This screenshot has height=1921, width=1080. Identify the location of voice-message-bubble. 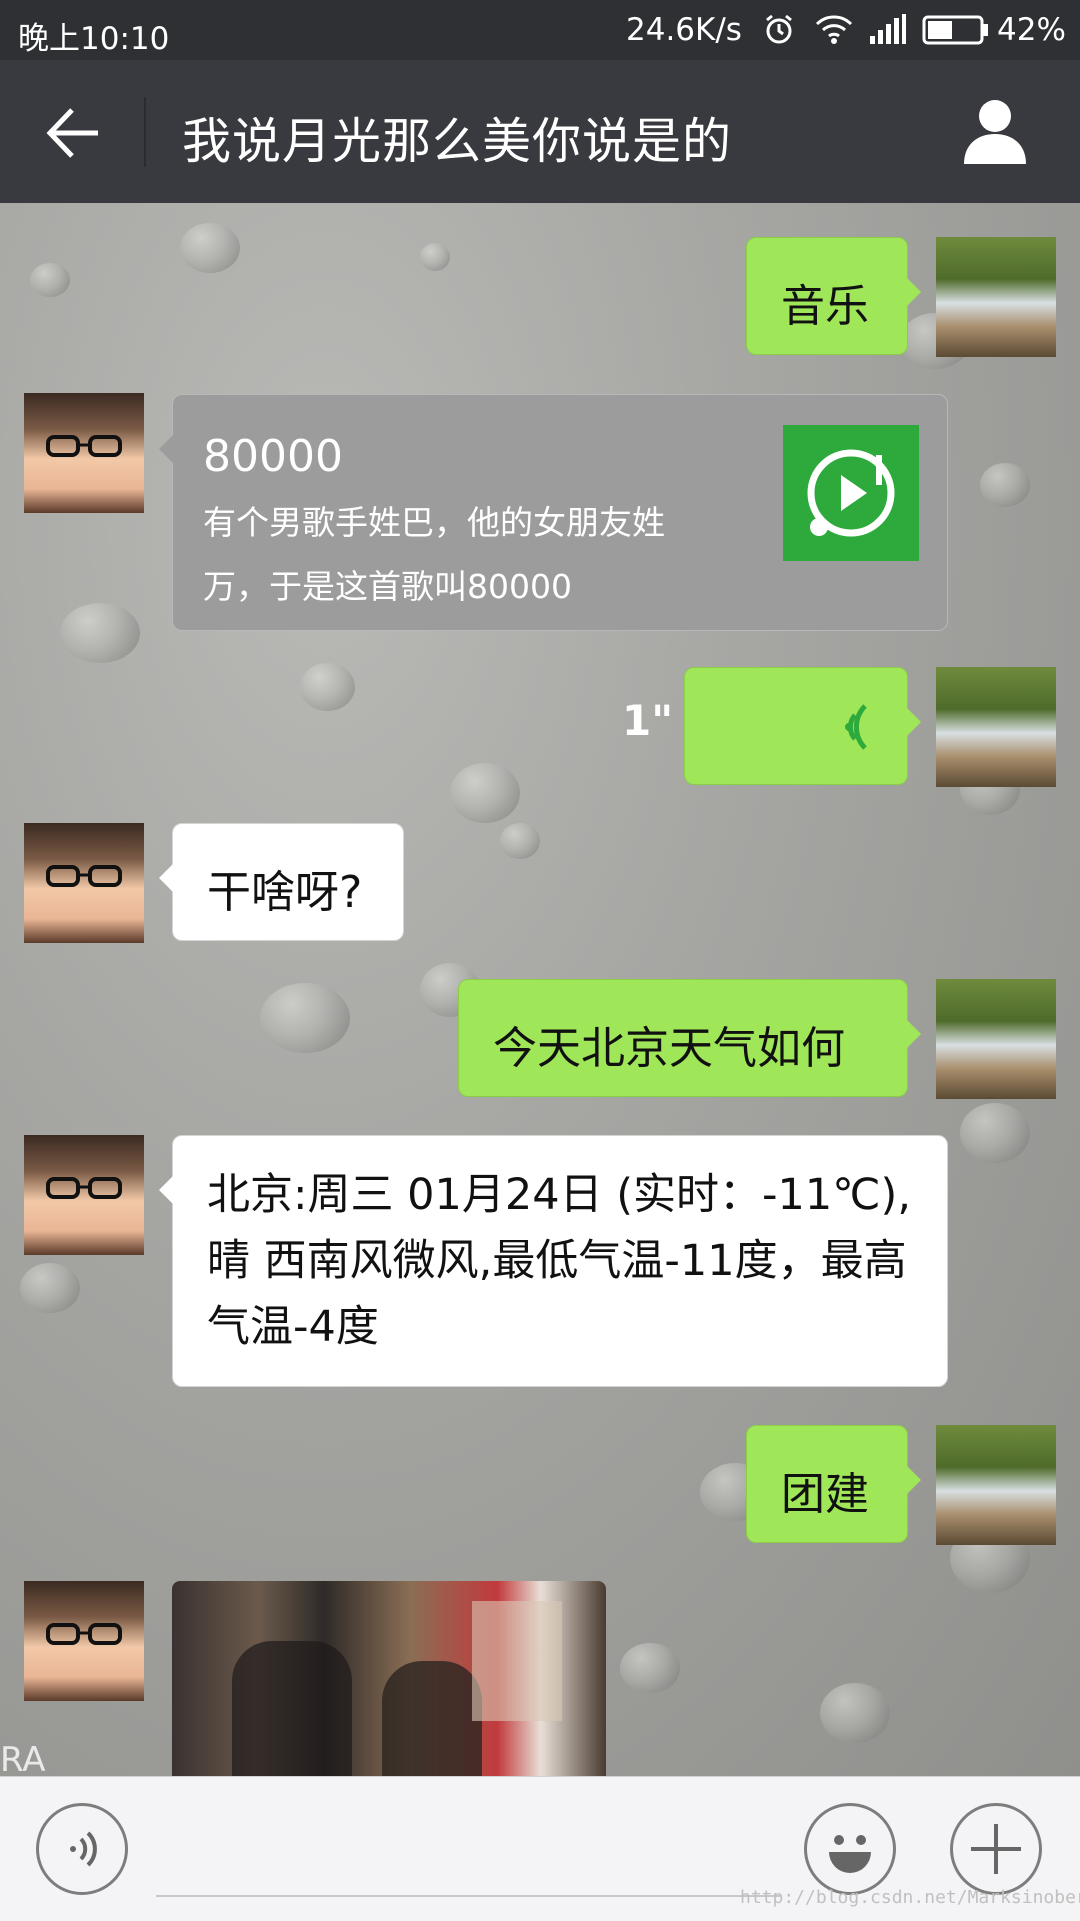
(802, 726).